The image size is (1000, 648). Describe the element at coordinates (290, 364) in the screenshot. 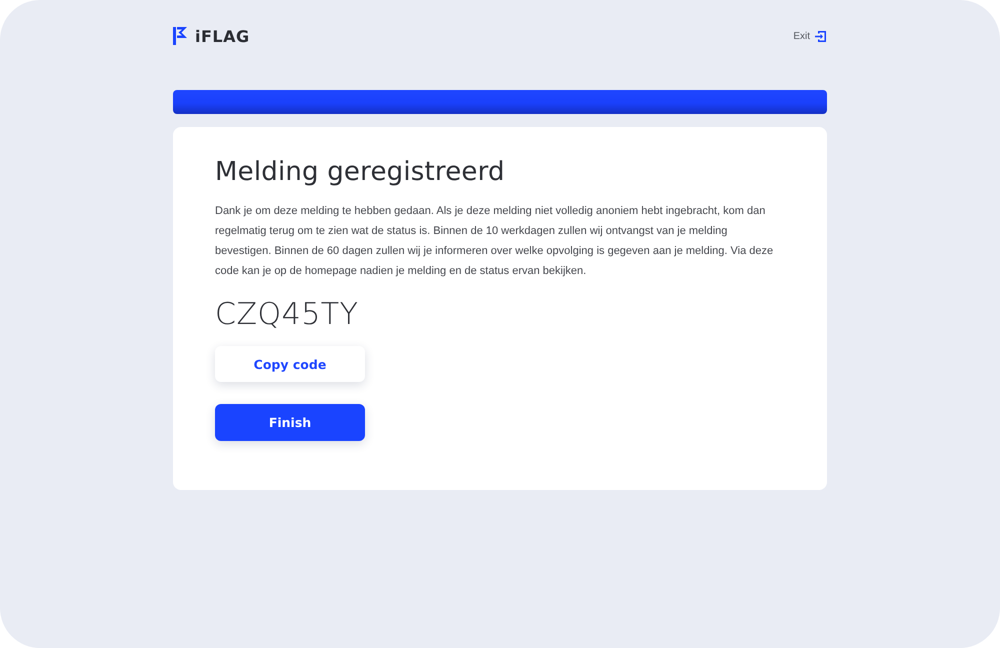

I see `copy-code-button: Copy code` at that location.